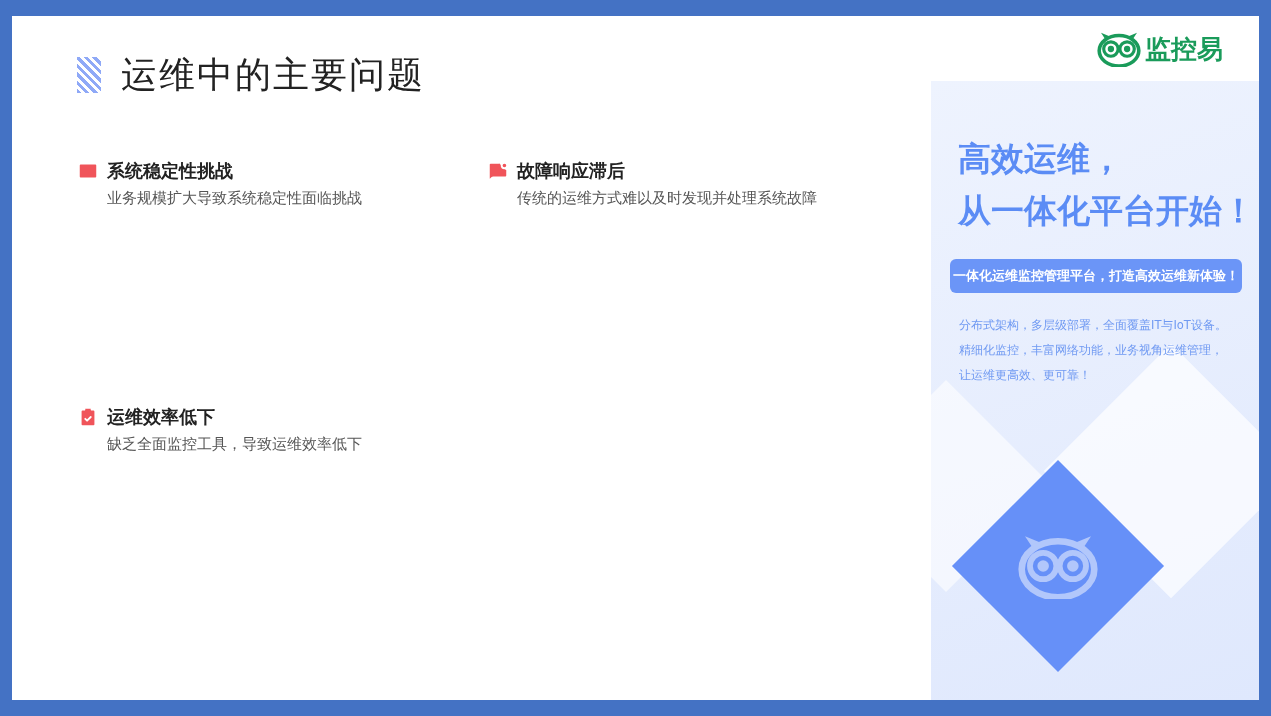 The height and width of the screenshot is (716, 1271). Describe the element at coordinates (89, 75) in the screenshot. I see `striped-square-icon` at that location.